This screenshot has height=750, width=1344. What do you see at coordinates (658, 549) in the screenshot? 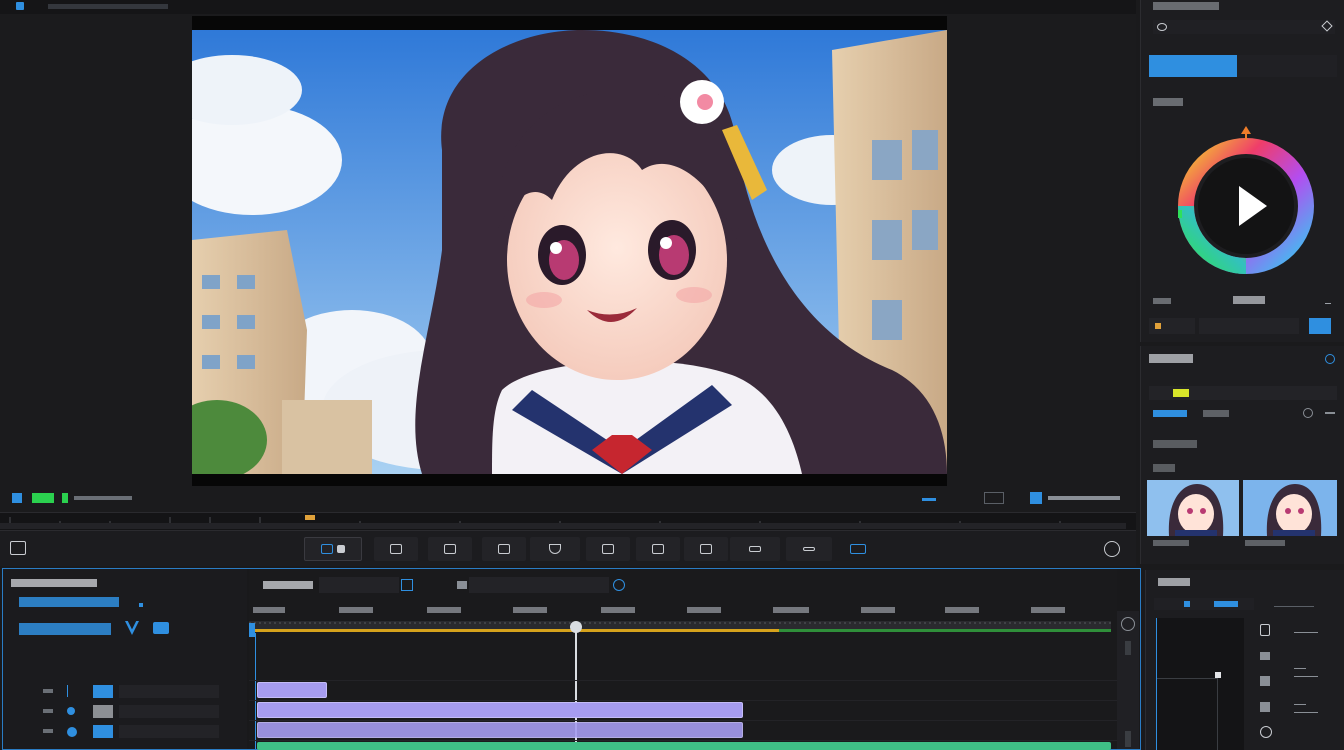
I see `transform-tool-button` at bounding box center [658, 549].